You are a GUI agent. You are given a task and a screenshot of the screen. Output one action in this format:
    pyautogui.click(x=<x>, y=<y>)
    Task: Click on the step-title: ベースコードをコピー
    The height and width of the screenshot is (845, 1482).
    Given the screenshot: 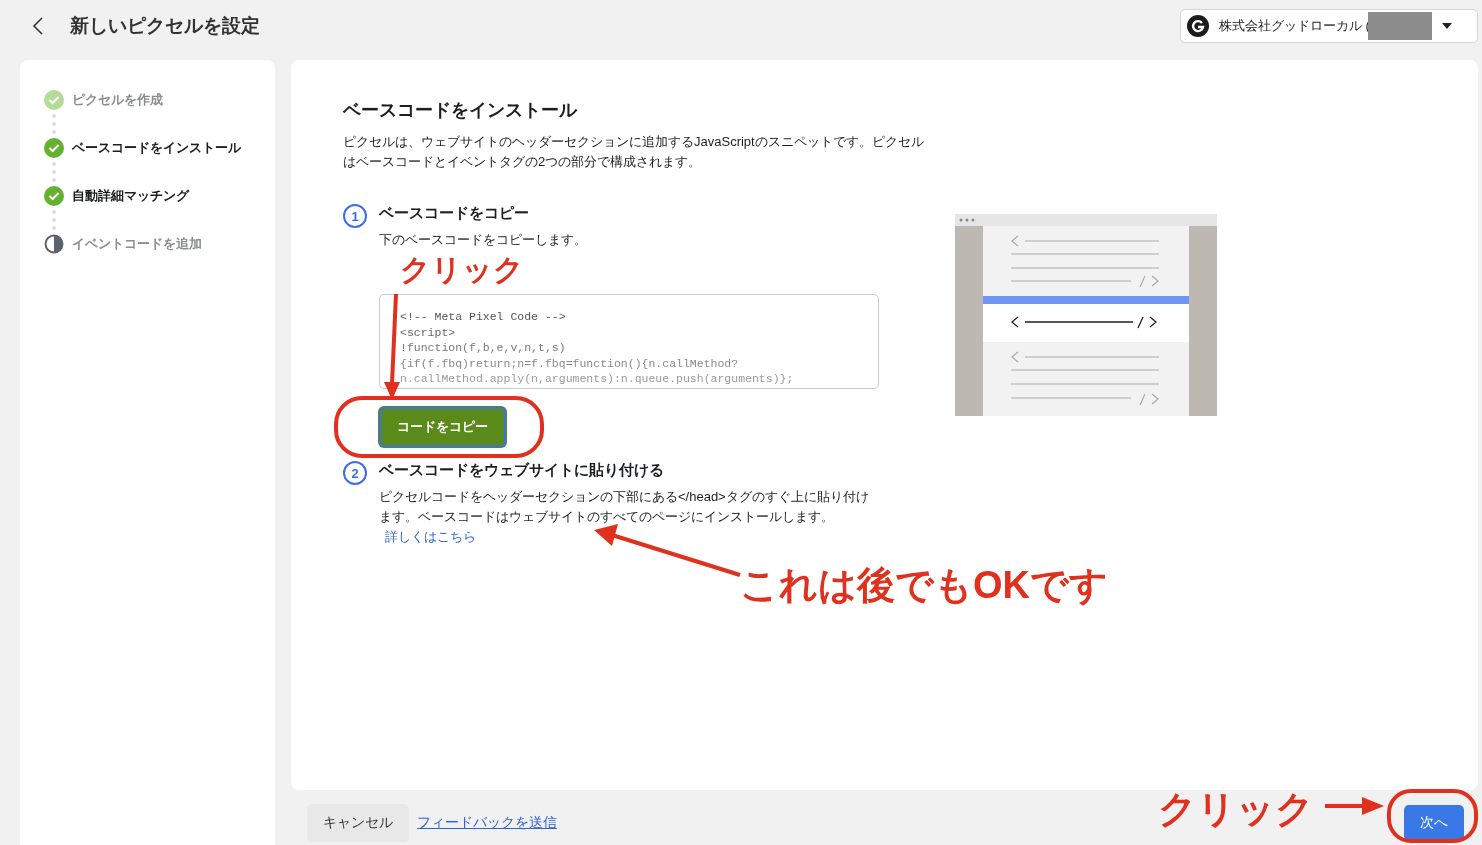 What is the action you would take?
    pyautogui.click(x=454, y=213)
    